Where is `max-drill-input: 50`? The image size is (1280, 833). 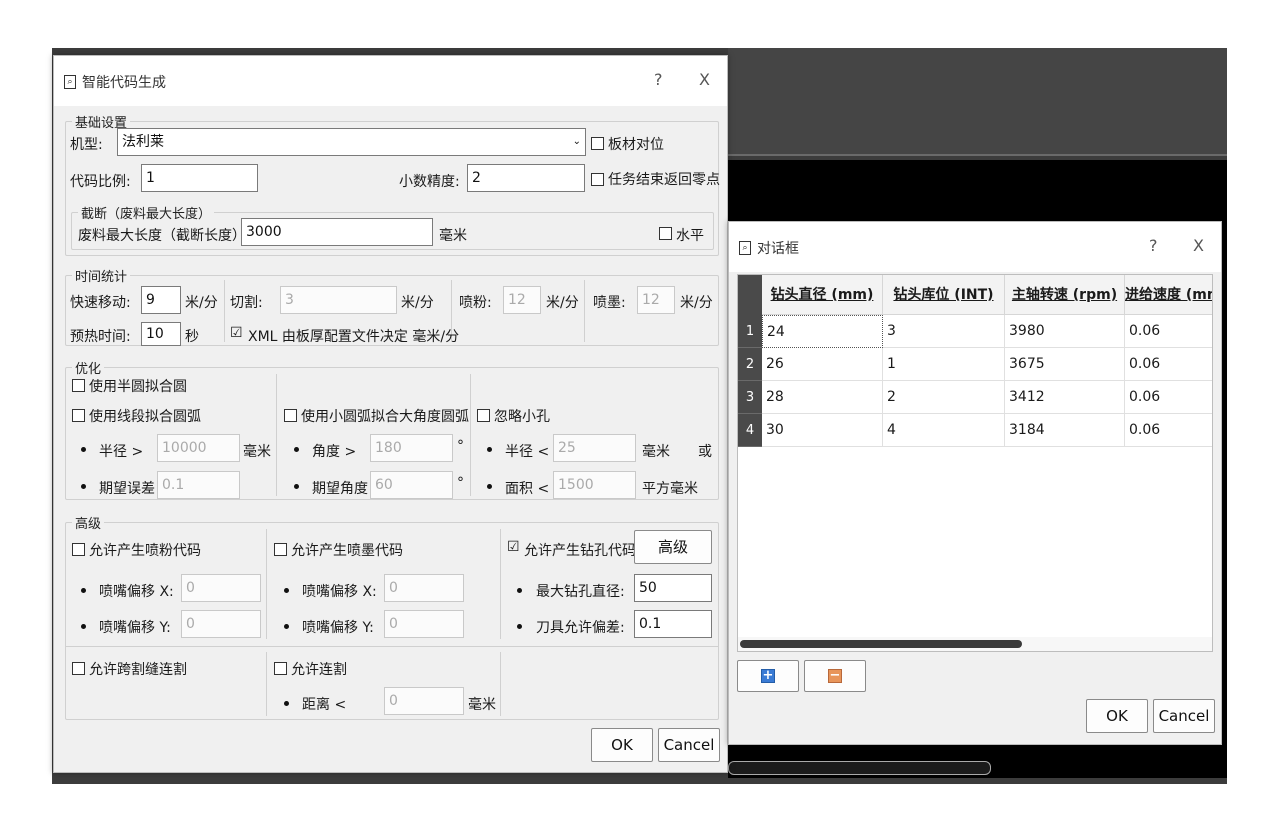
max-drill-input: 50 is located at coordinates (673, 588).